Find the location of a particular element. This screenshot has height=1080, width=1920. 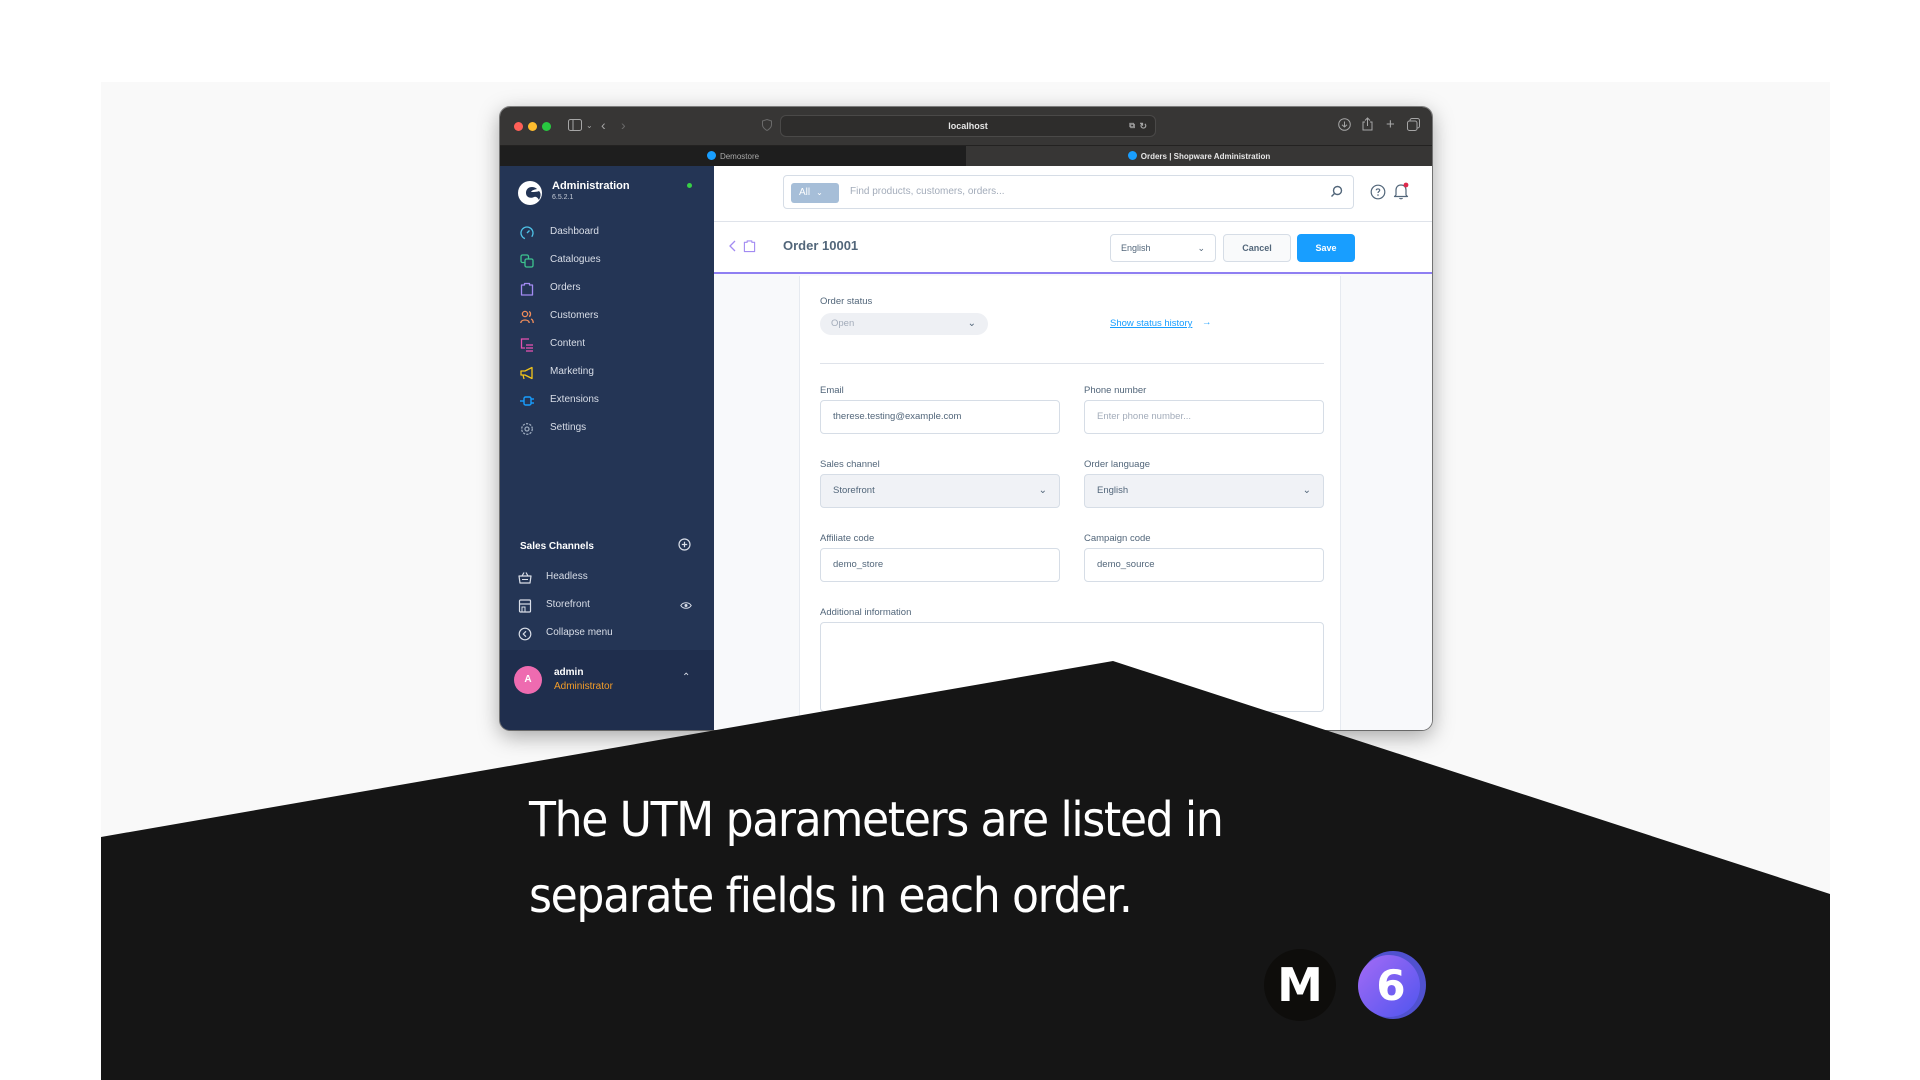

logo-six-text: 6 is located at coordinates (1390, 985).